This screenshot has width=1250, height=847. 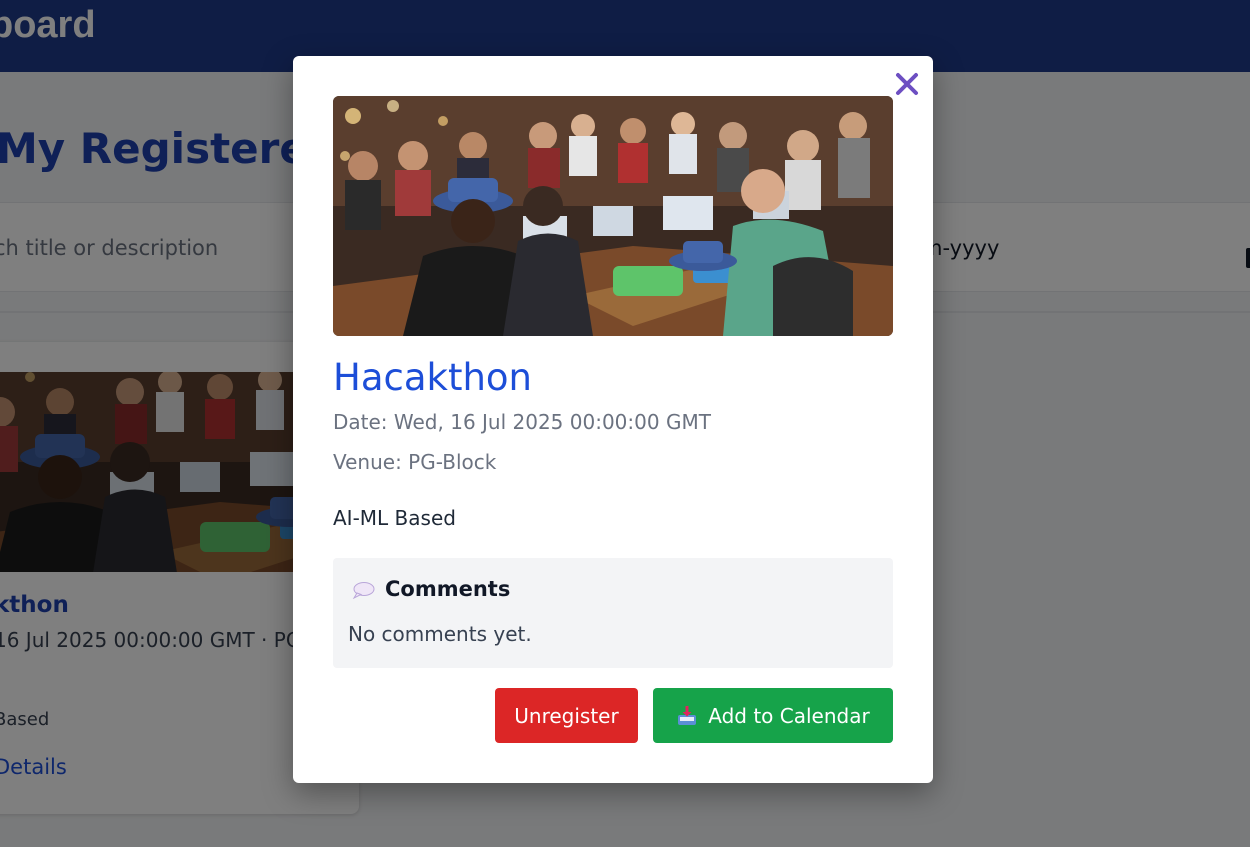 I want to click on unregister-label: Unregister, so click(x=566, y=715).